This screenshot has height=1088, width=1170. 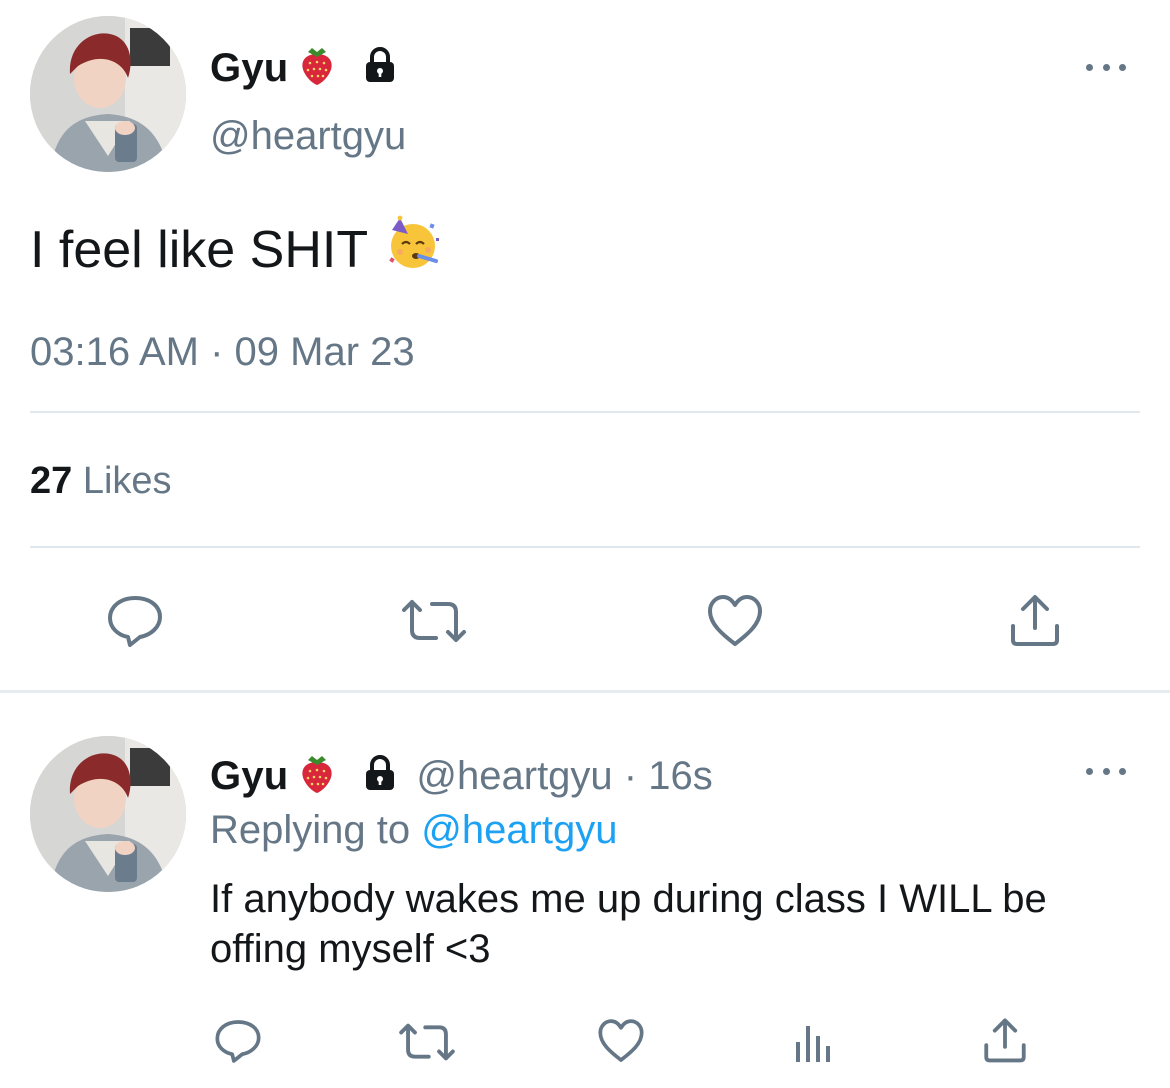 What do you see at coordinates (585, 691) in the screenshot?
I see `section-separator` at bounding box center [585, 691].